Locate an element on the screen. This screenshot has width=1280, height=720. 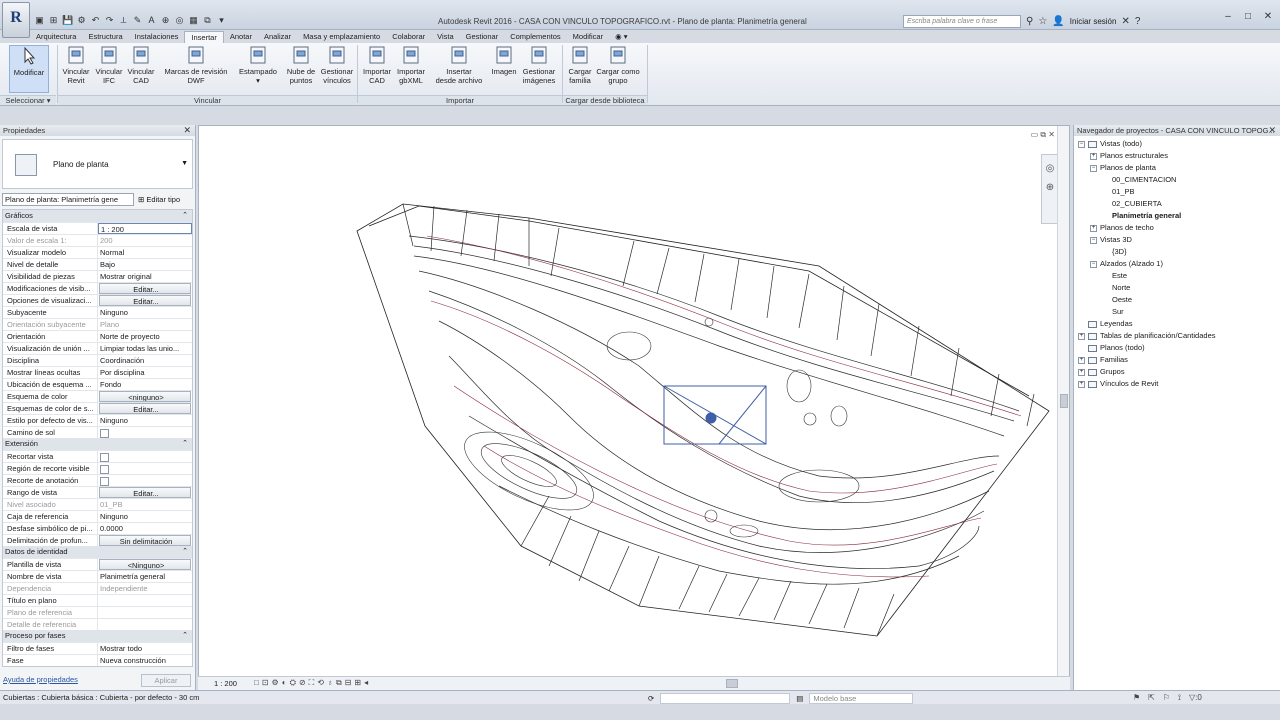
selection-filter-icon: ⚐ is located at coordinates (1166, 697).